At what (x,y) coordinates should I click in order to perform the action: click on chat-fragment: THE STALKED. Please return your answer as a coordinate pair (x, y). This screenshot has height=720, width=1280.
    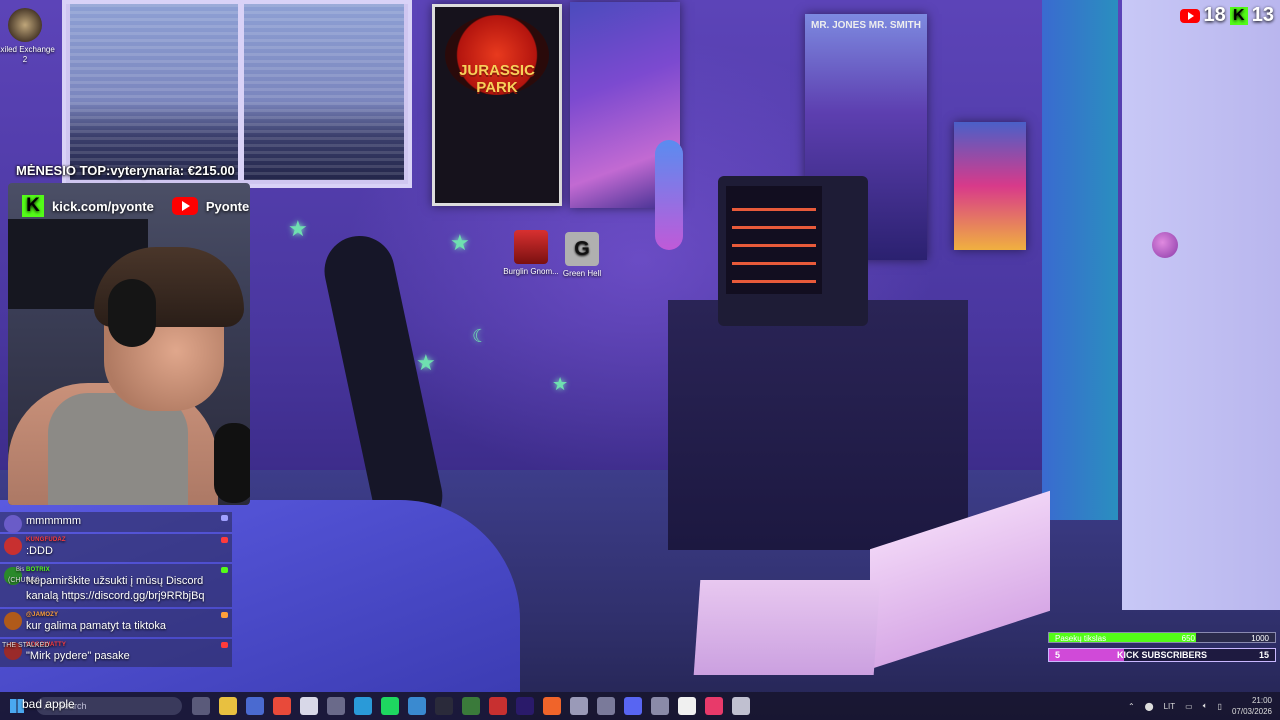
    Looking at the image, I should click on (26, 645).